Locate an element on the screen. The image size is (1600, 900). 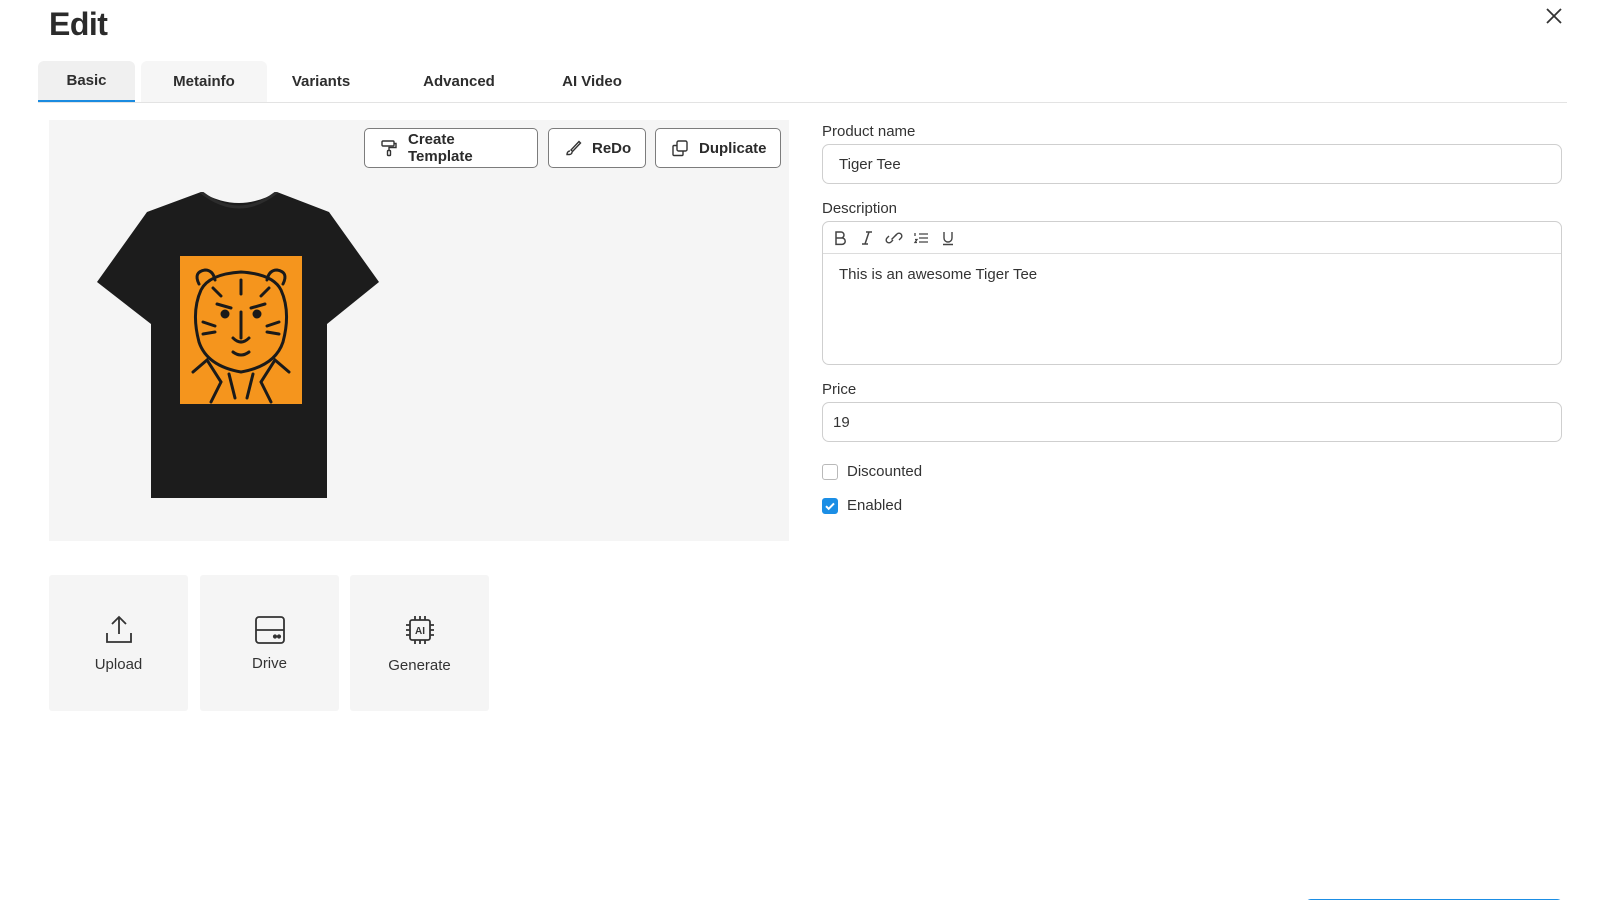
underline-button is located at coordinates (948, 238).